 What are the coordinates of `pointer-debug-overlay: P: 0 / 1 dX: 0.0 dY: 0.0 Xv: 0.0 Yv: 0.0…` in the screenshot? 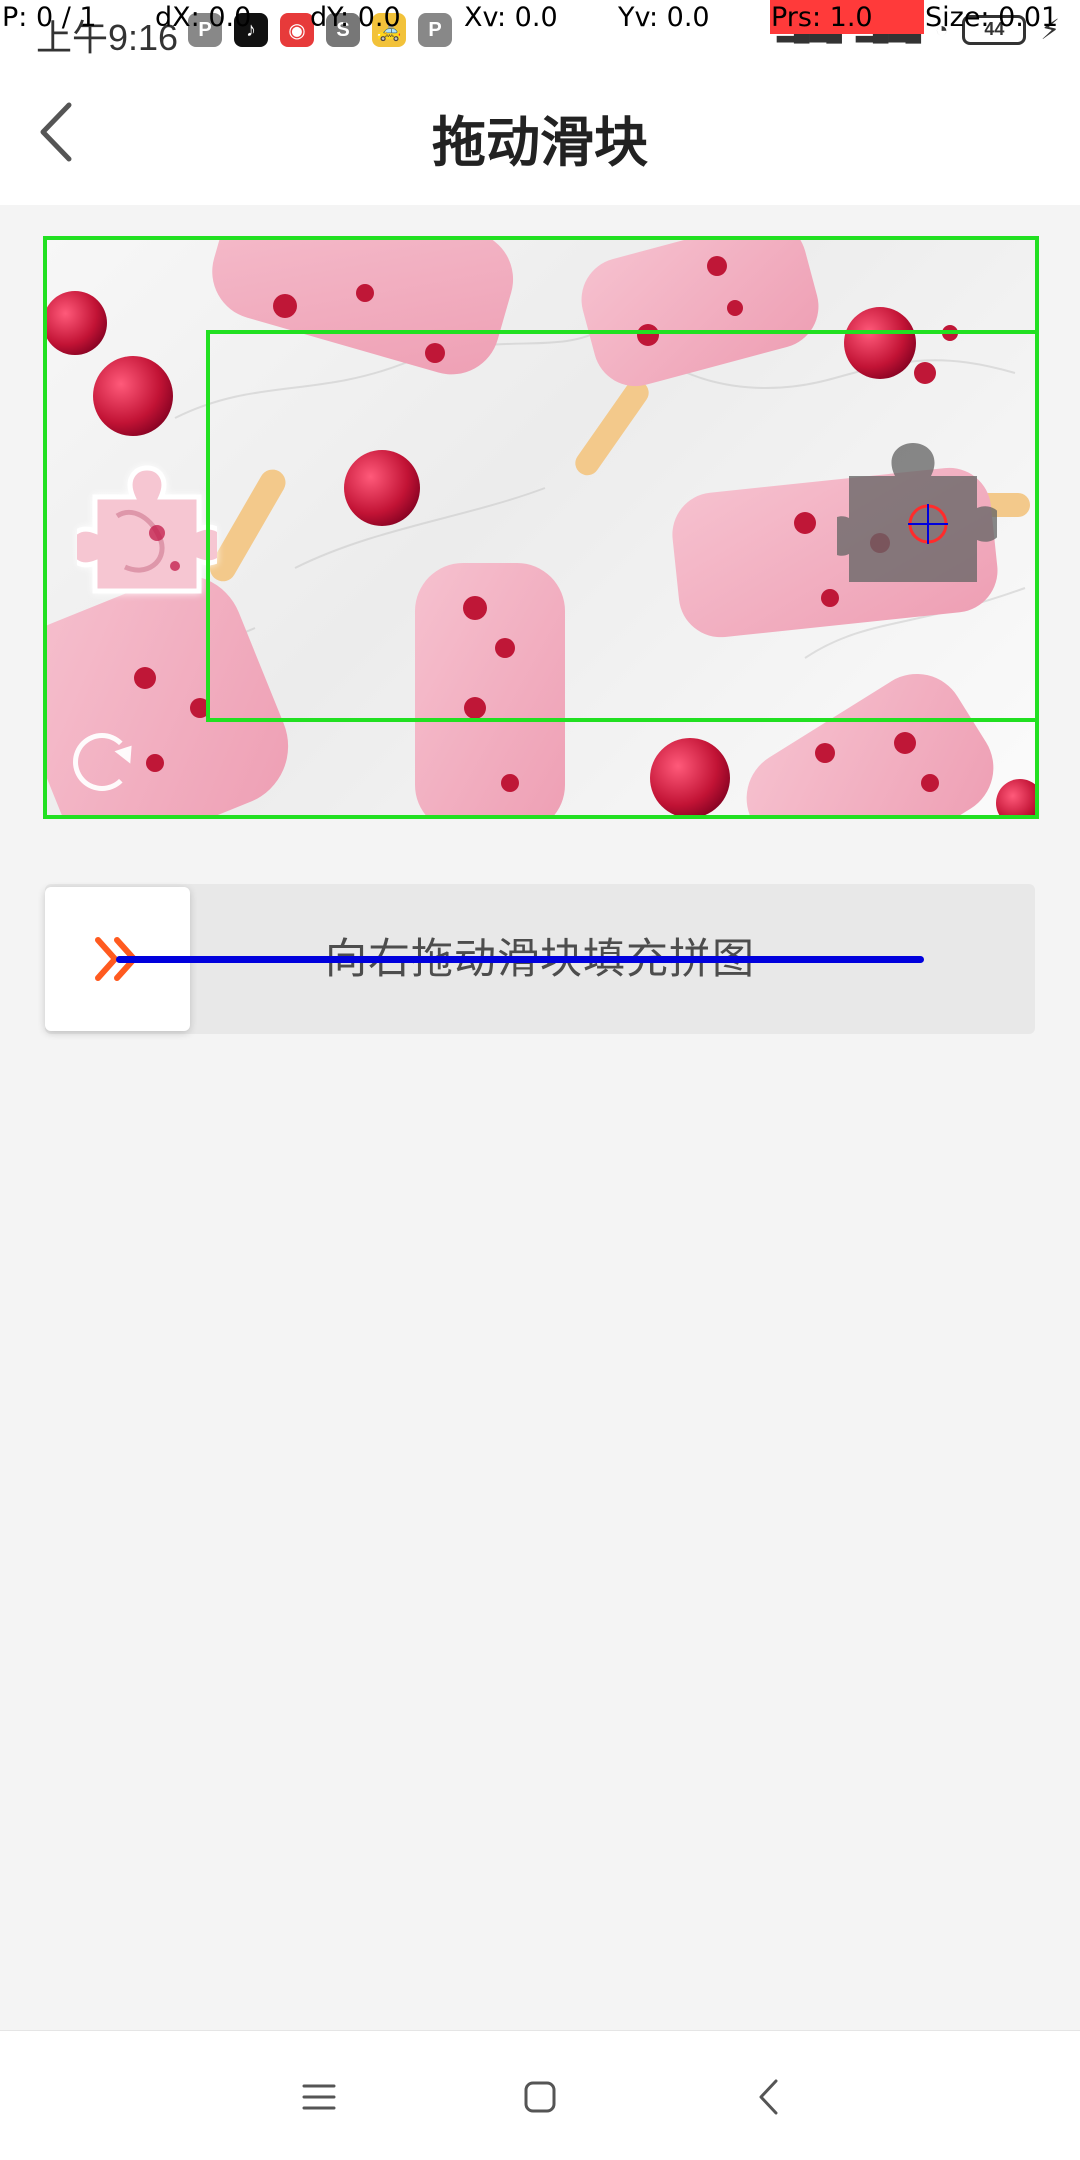 It's located at (540, 17).